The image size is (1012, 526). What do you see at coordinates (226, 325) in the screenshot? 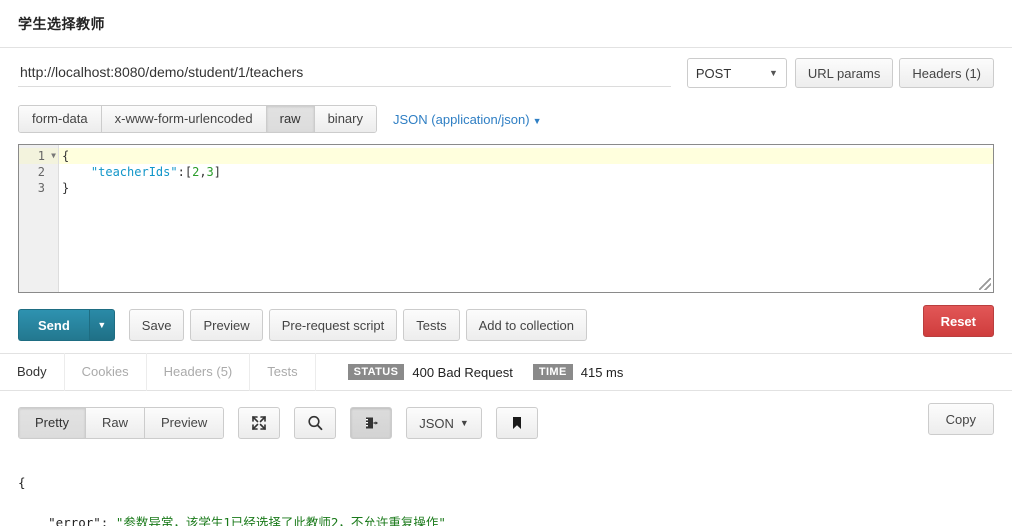
I see `preview-button: Preview` at bounding box center [226, 325].